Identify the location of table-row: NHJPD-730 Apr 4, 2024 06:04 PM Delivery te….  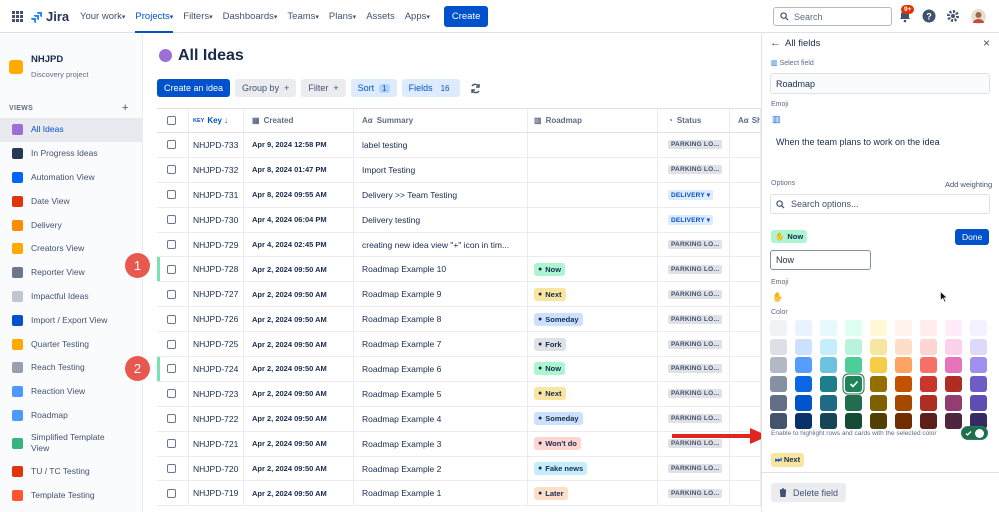
(459, 220).